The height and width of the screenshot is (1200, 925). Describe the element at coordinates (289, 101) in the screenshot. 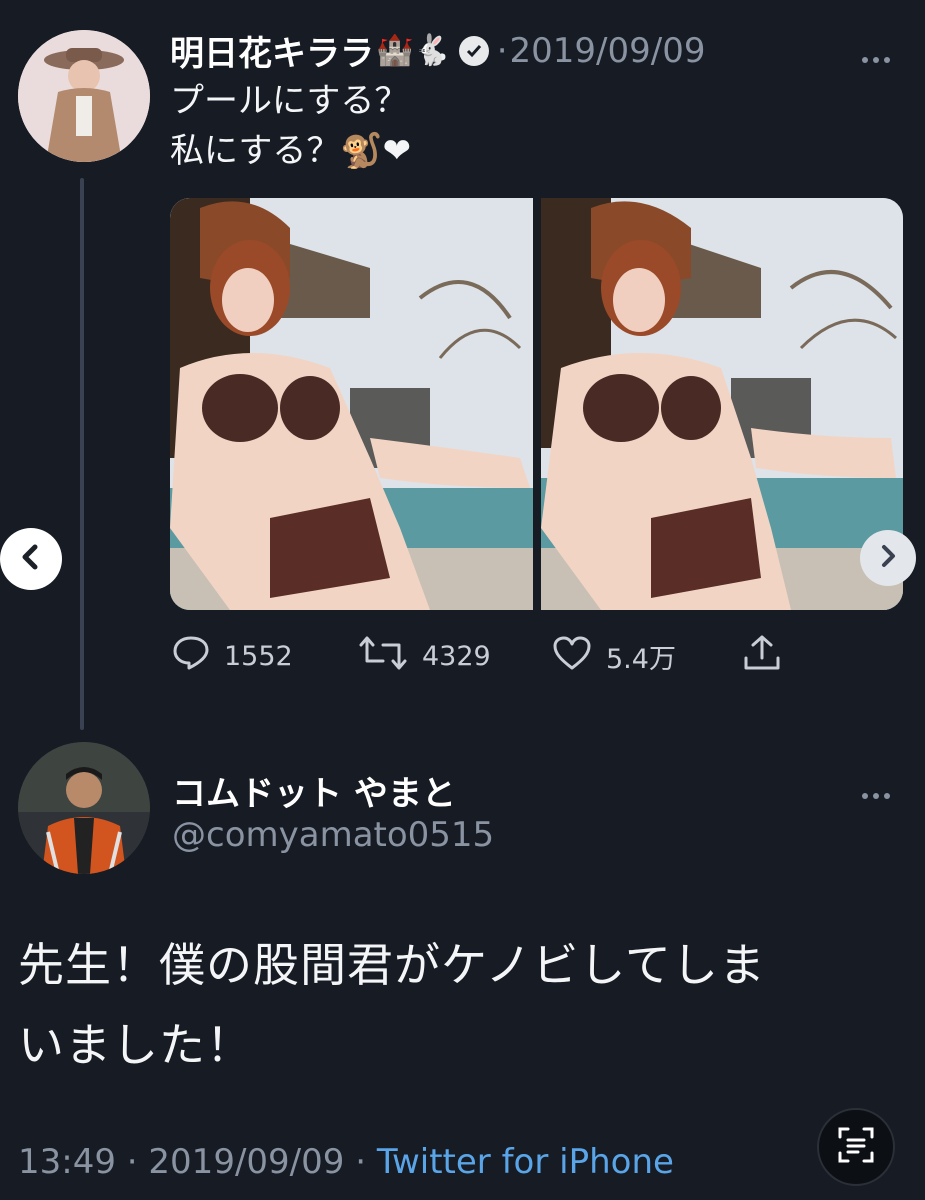

I see `tweet-text-line: プールにする？` at that location.